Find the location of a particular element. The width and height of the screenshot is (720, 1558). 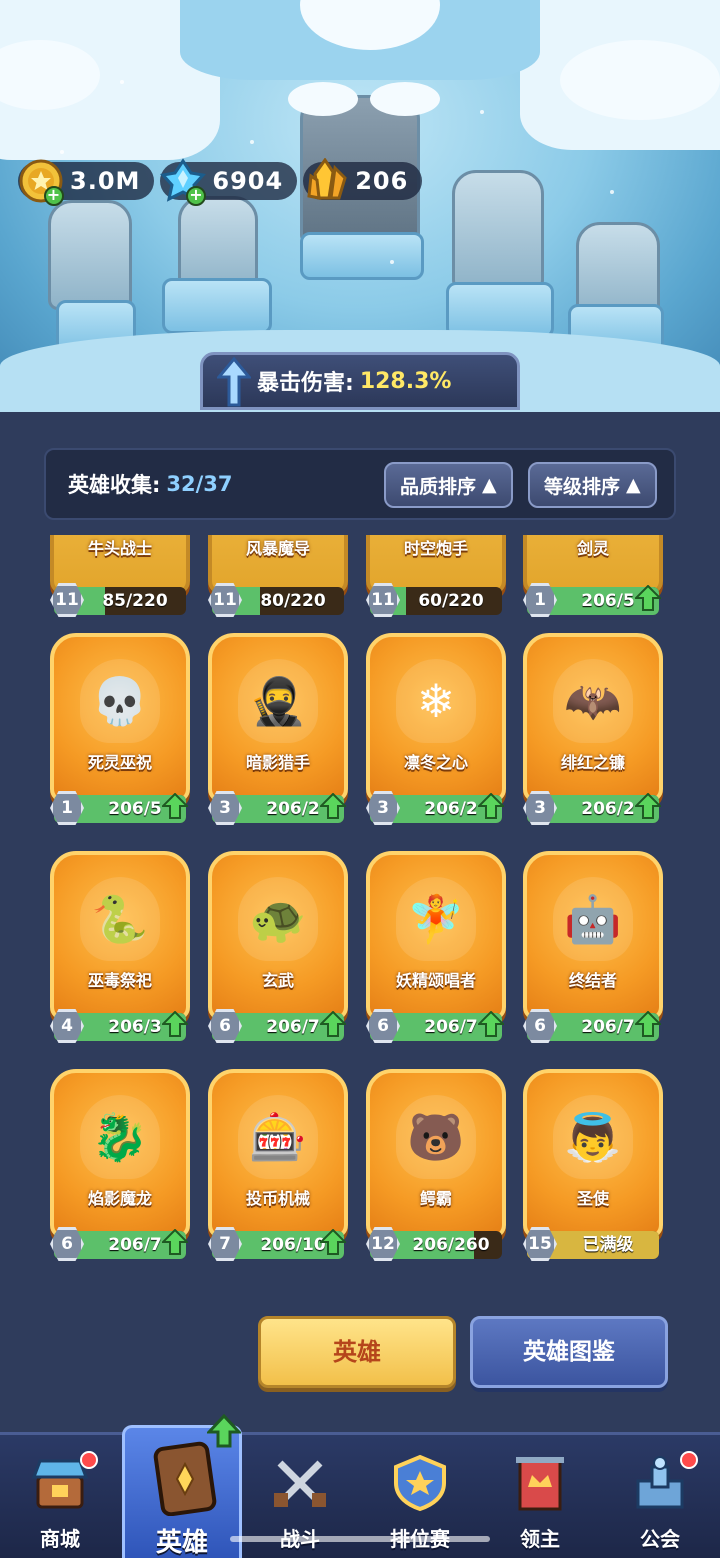

crit-damage-banner: 暴击伤害: 128.3% is located at coordinates (360, 381).